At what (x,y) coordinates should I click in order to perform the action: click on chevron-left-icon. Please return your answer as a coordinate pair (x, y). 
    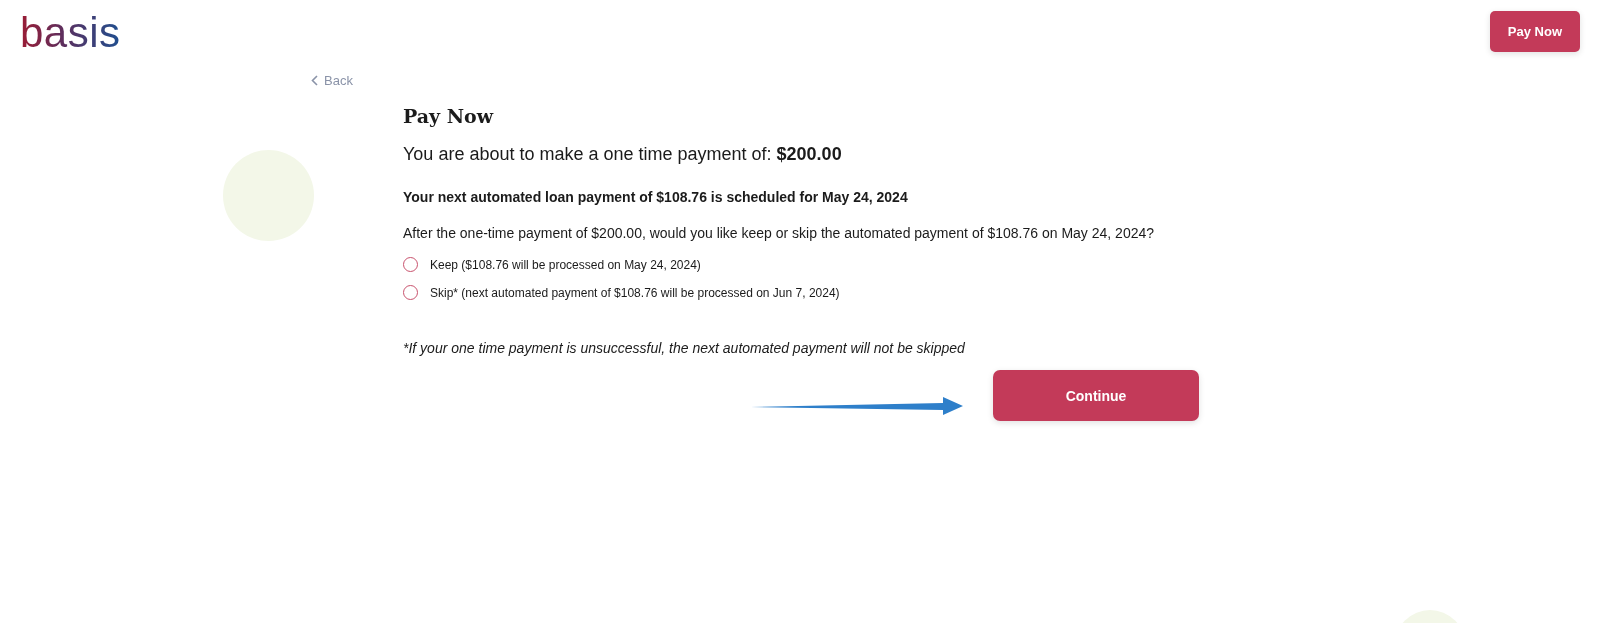
    Looking at the image, I should click on (314, 80).